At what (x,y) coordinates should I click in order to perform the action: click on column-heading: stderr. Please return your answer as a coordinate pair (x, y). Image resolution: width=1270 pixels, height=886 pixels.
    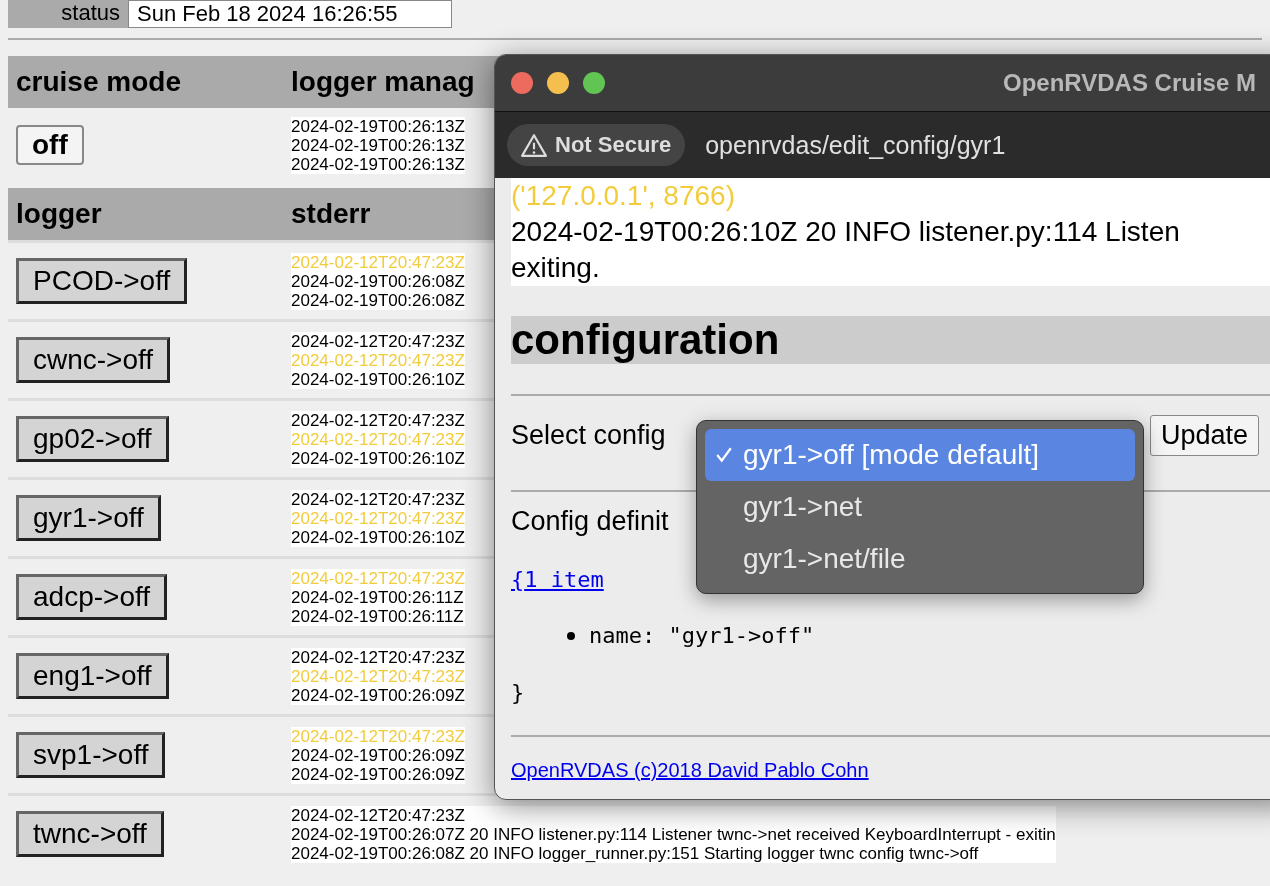
    Looking at the image, I should click on (330, 214).